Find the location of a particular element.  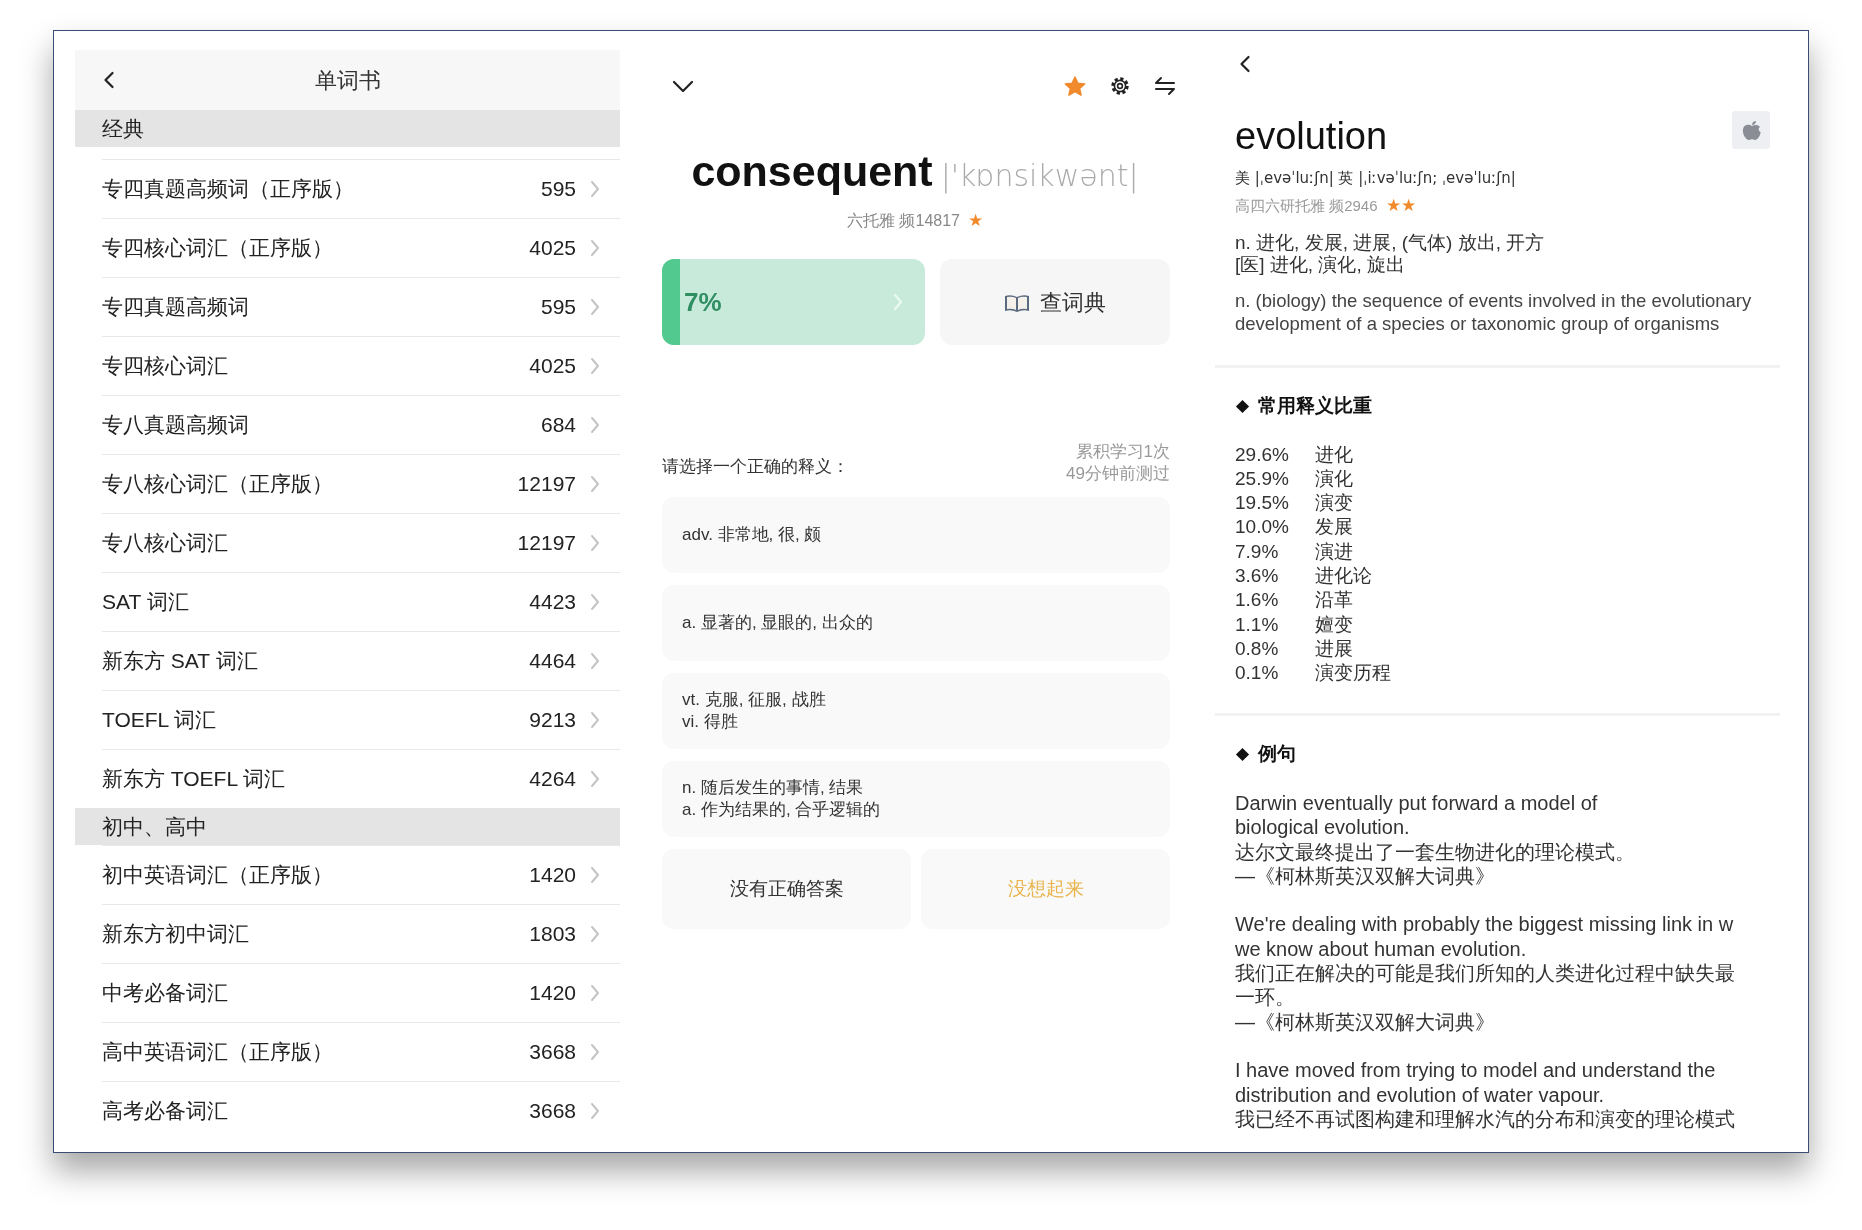

meaning-text: 进展 is located at coordinates (1334, 648).